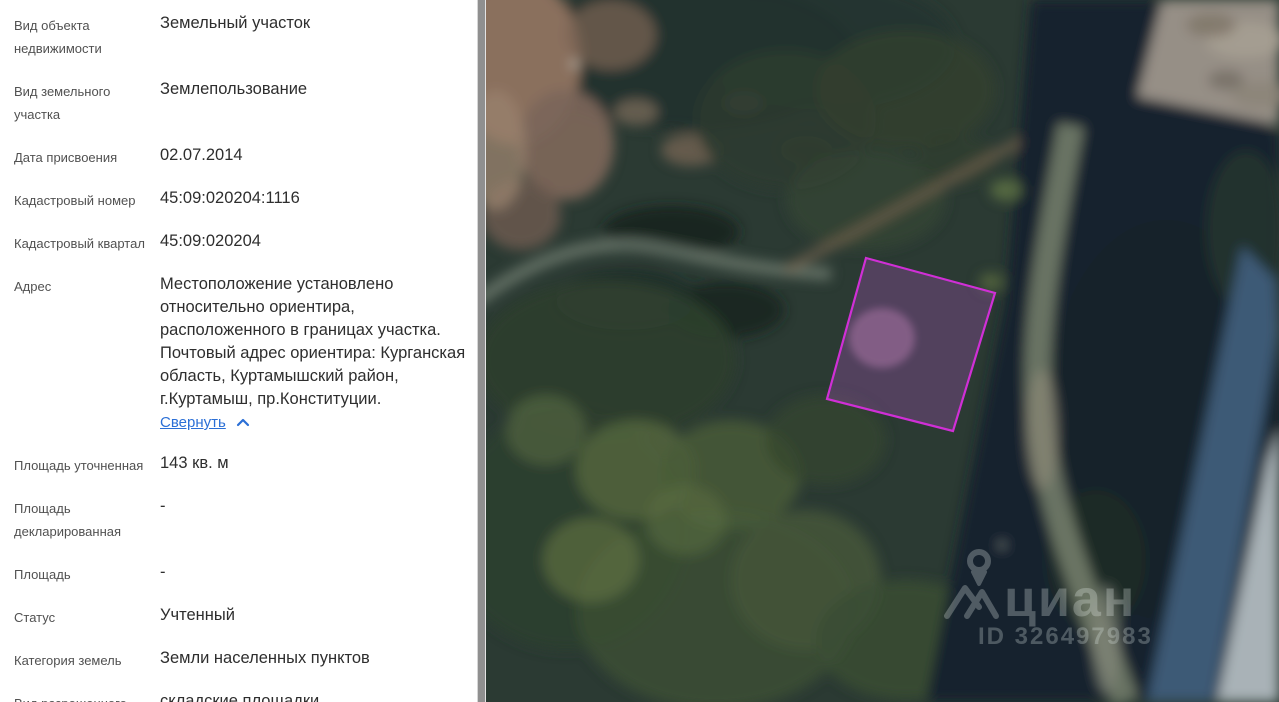 The width and height of the screenshot is (1279, 702). What do you see at coordinates (1070, 599) in the screenshot?
I see `watermark-brand: циан` at bounding box center [1070, 599].